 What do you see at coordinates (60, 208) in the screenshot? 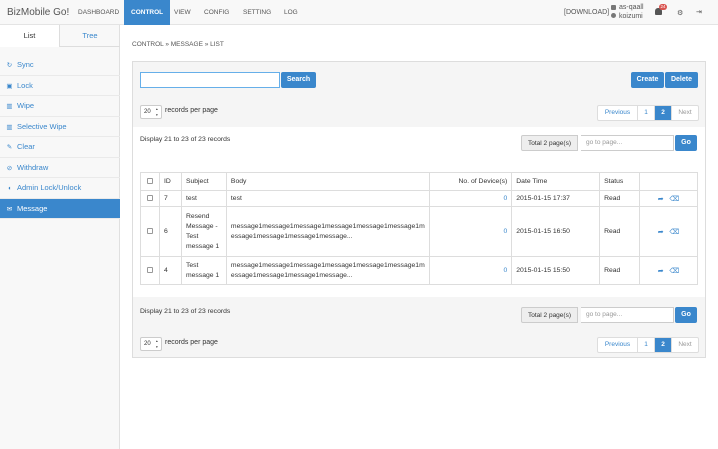
I see `sidebar-item-message: ✉ Message` at bounding box center [60, 208].